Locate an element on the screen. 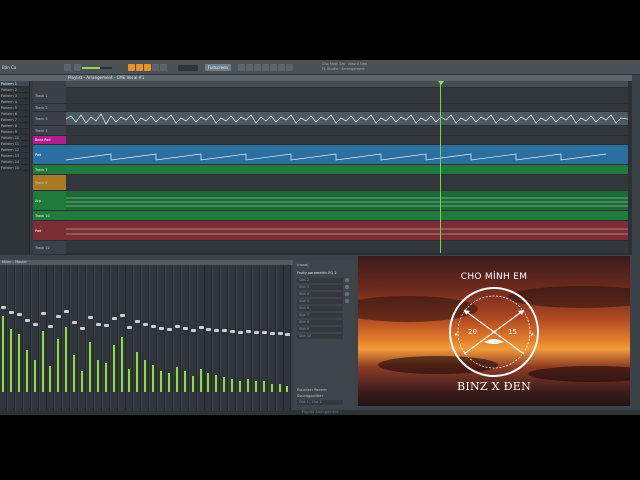 This screenshot has width=640, height=480. playlist-icon is located at coordinates (249, 67).